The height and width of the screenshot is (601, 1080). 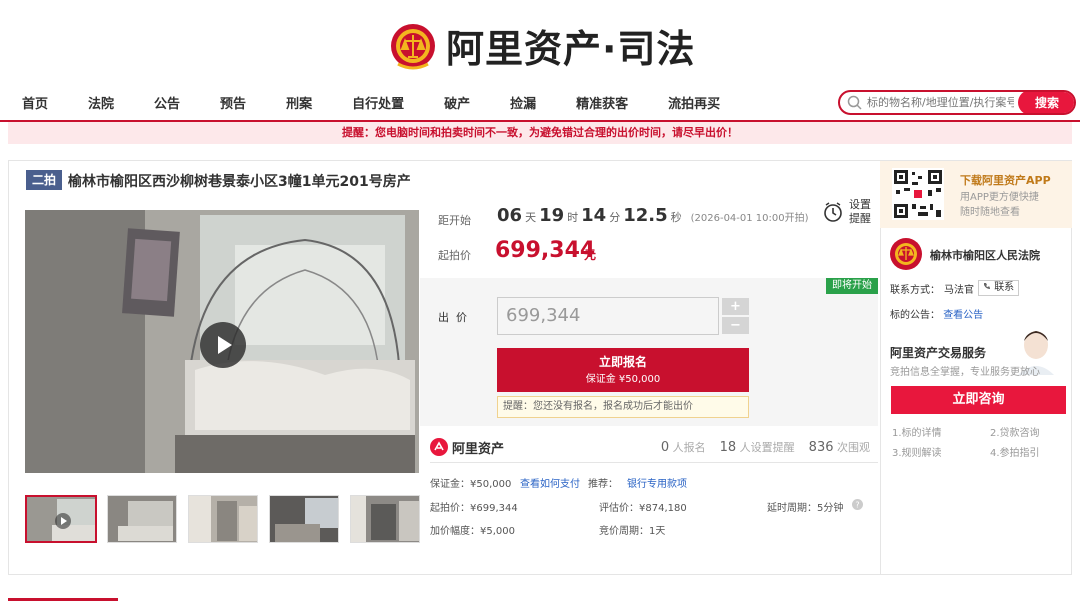 I want to click on search-input, so click(x=939, y=102).